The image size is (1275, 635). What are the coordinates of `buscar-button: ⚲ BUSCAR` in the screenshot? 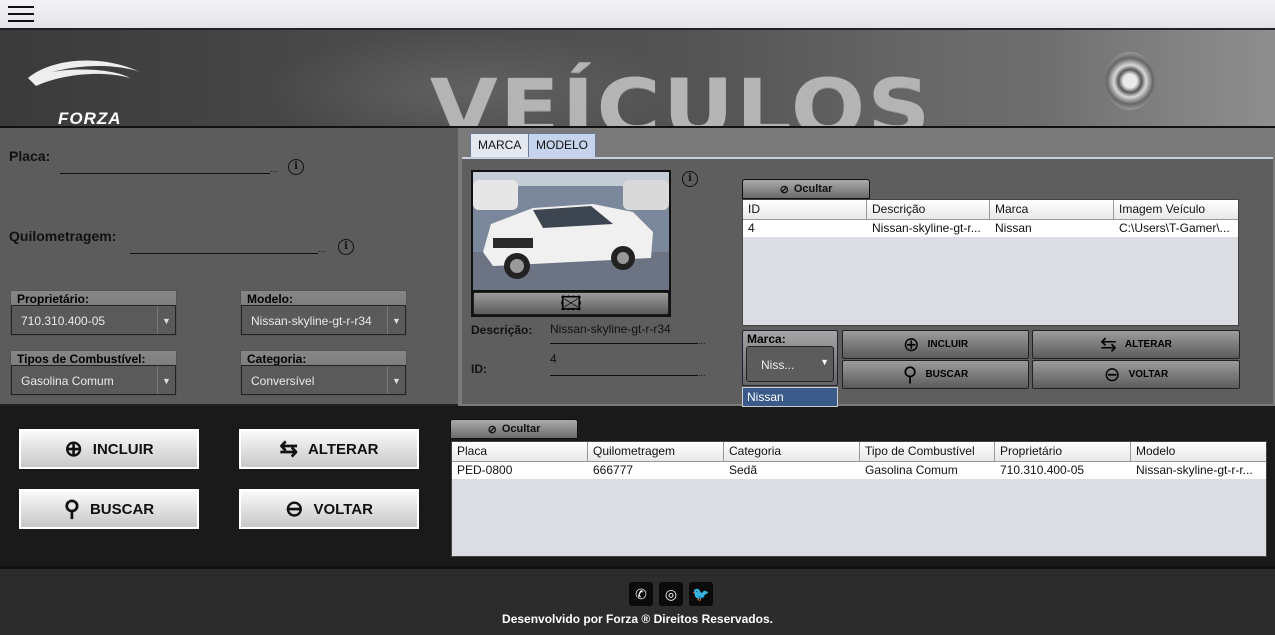 It's located at (109, 509).